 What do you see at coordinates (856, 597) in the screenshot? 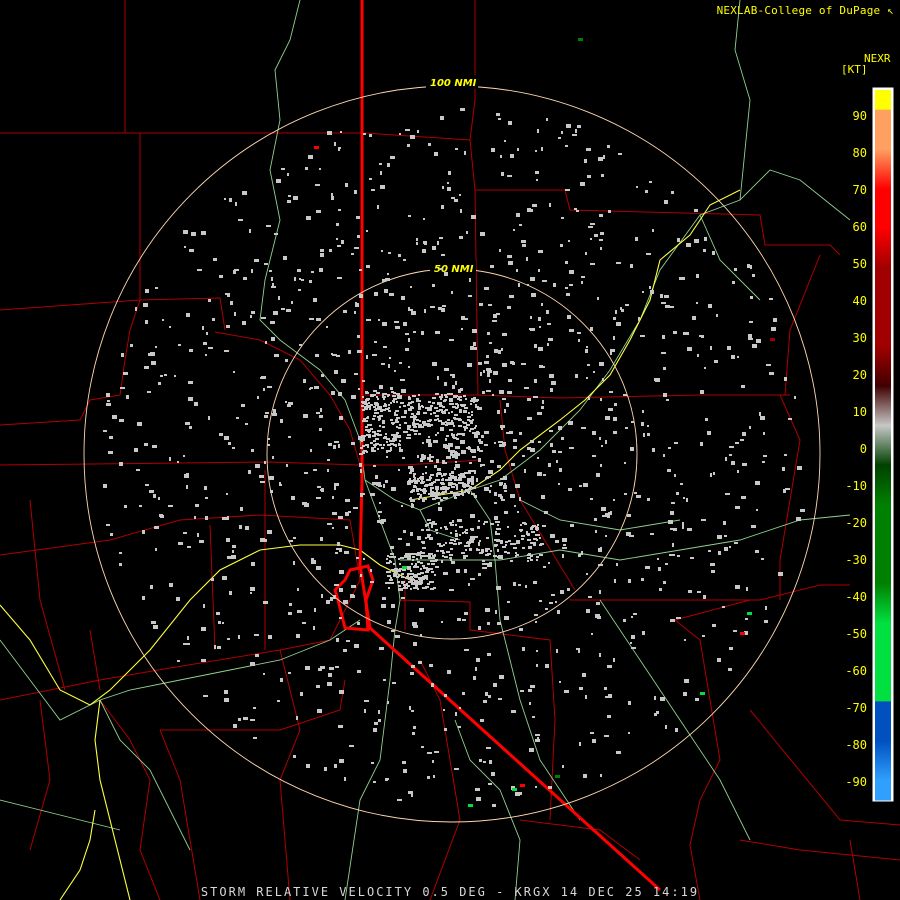
I see `scale-tick-label: -40` at bounding box center [856, 597].